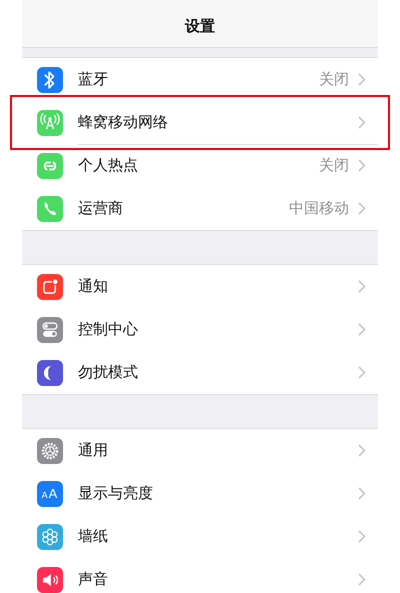  What do you see at coordinates (319, 208) in the screenshot?
I see `row-value: 中国移动` at bounding box center [319, 208].